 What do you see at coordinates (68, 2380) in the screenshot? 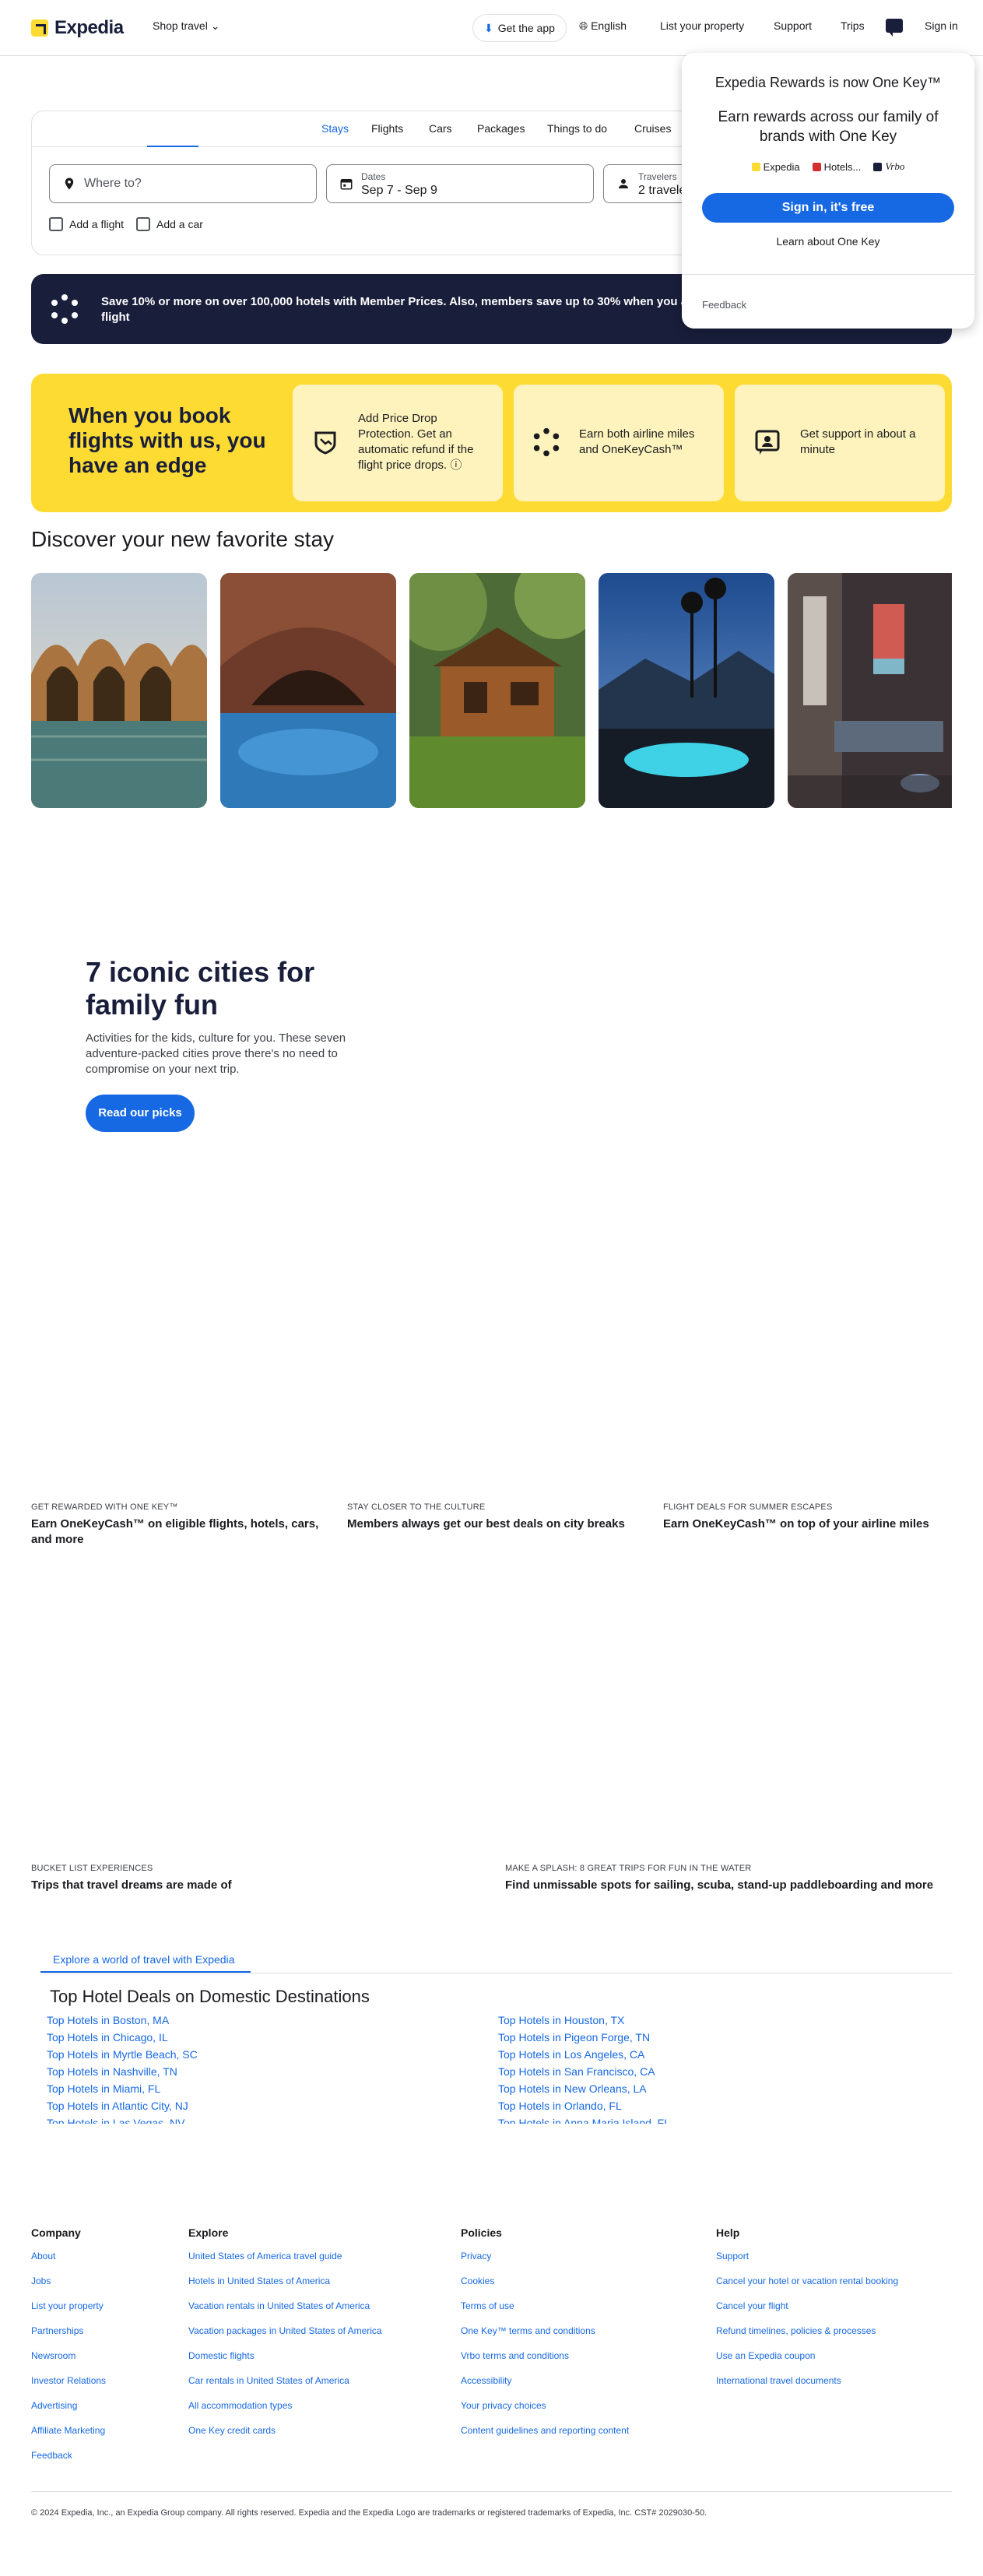
I see `footer-link: Investor Relations` at bounding box center [68, 2380].